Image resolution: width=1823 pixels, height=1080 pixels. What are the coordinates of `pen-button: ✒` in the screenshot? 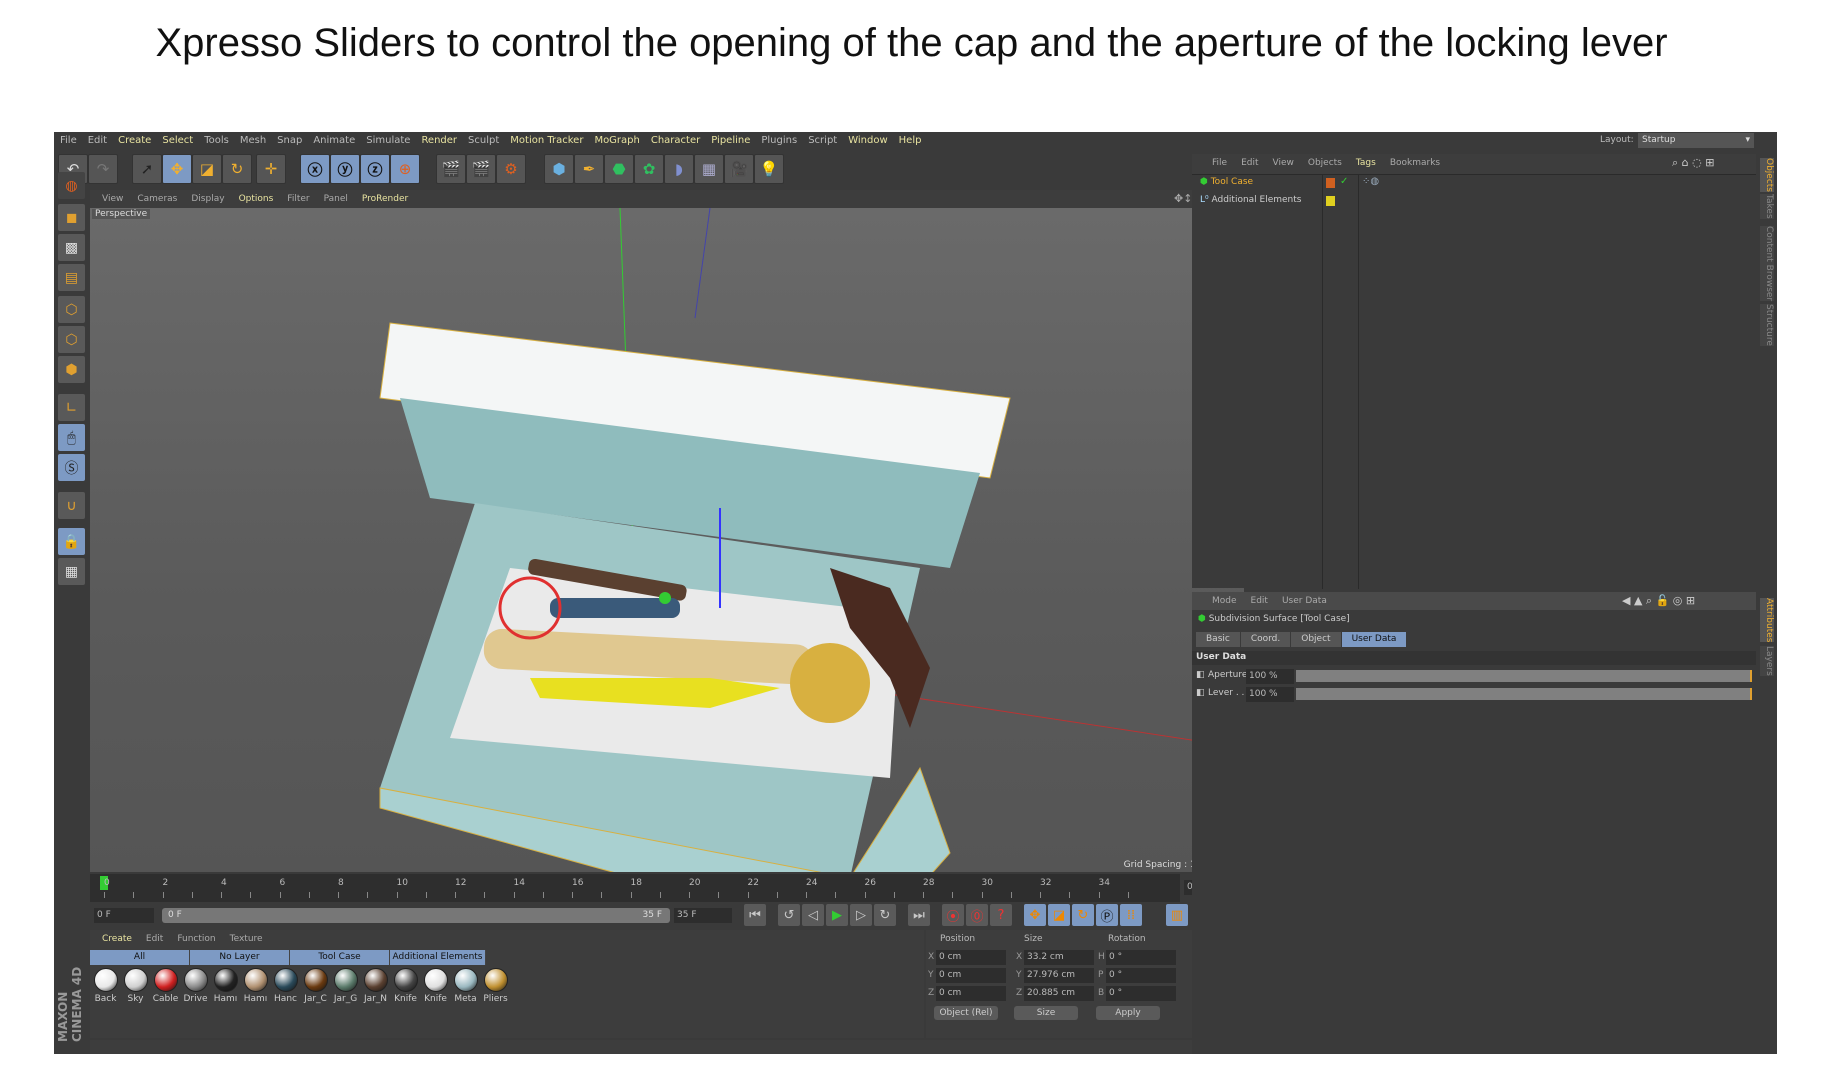 It's located at (589, 169).